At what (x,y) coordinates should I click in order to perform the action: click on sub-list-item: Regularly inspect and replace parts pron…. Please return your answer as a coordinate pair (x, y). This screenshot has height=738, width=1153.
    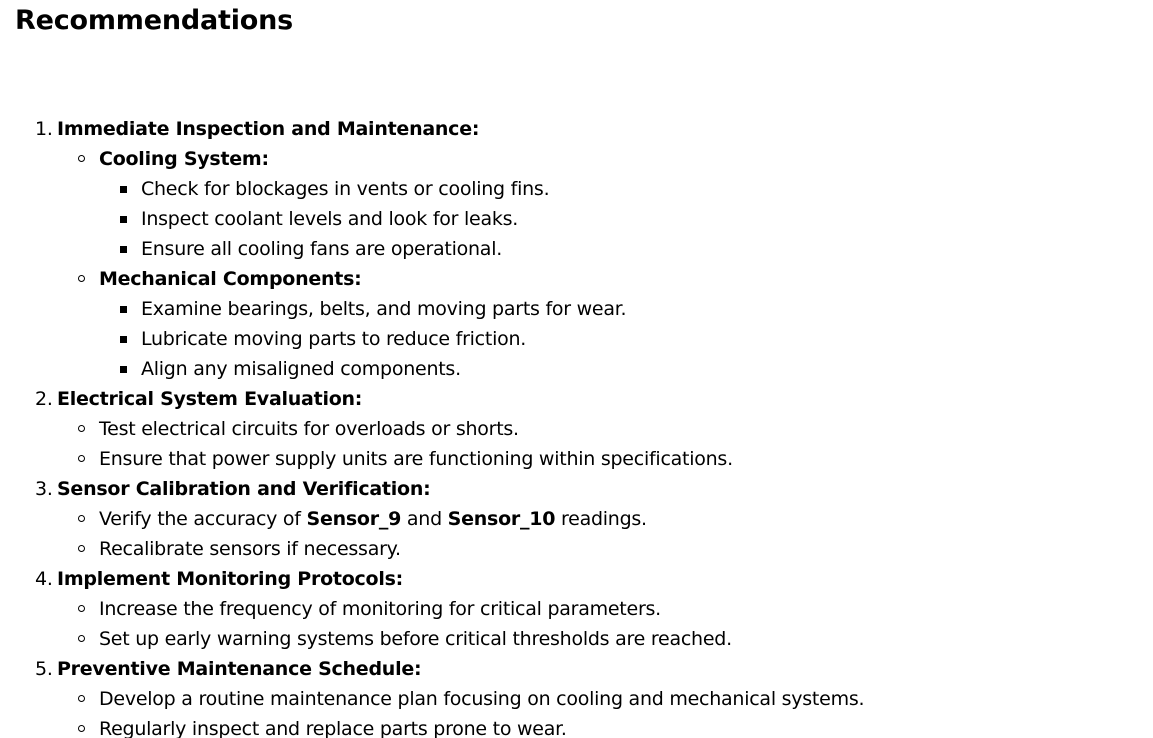
    Looking at the image, I should click on (470, 726).